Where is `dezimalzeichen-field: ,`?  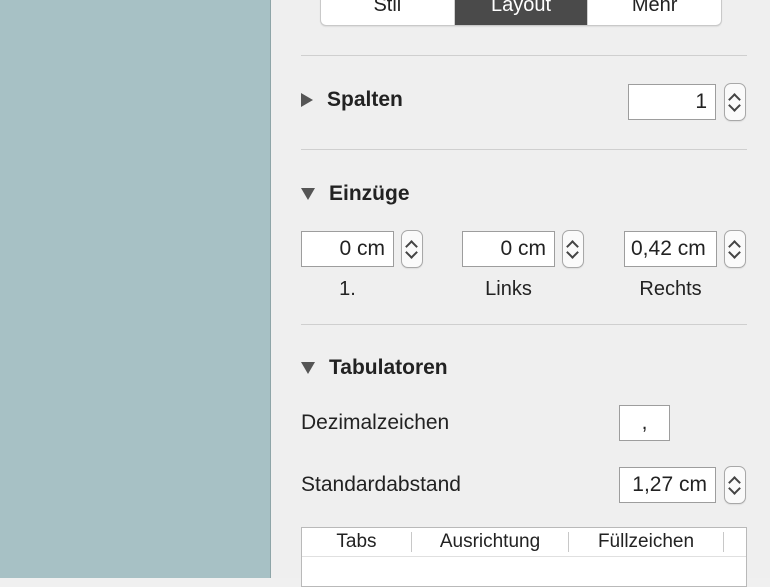 dezimalzeichen-field: , is located at coordinates (644, 423).